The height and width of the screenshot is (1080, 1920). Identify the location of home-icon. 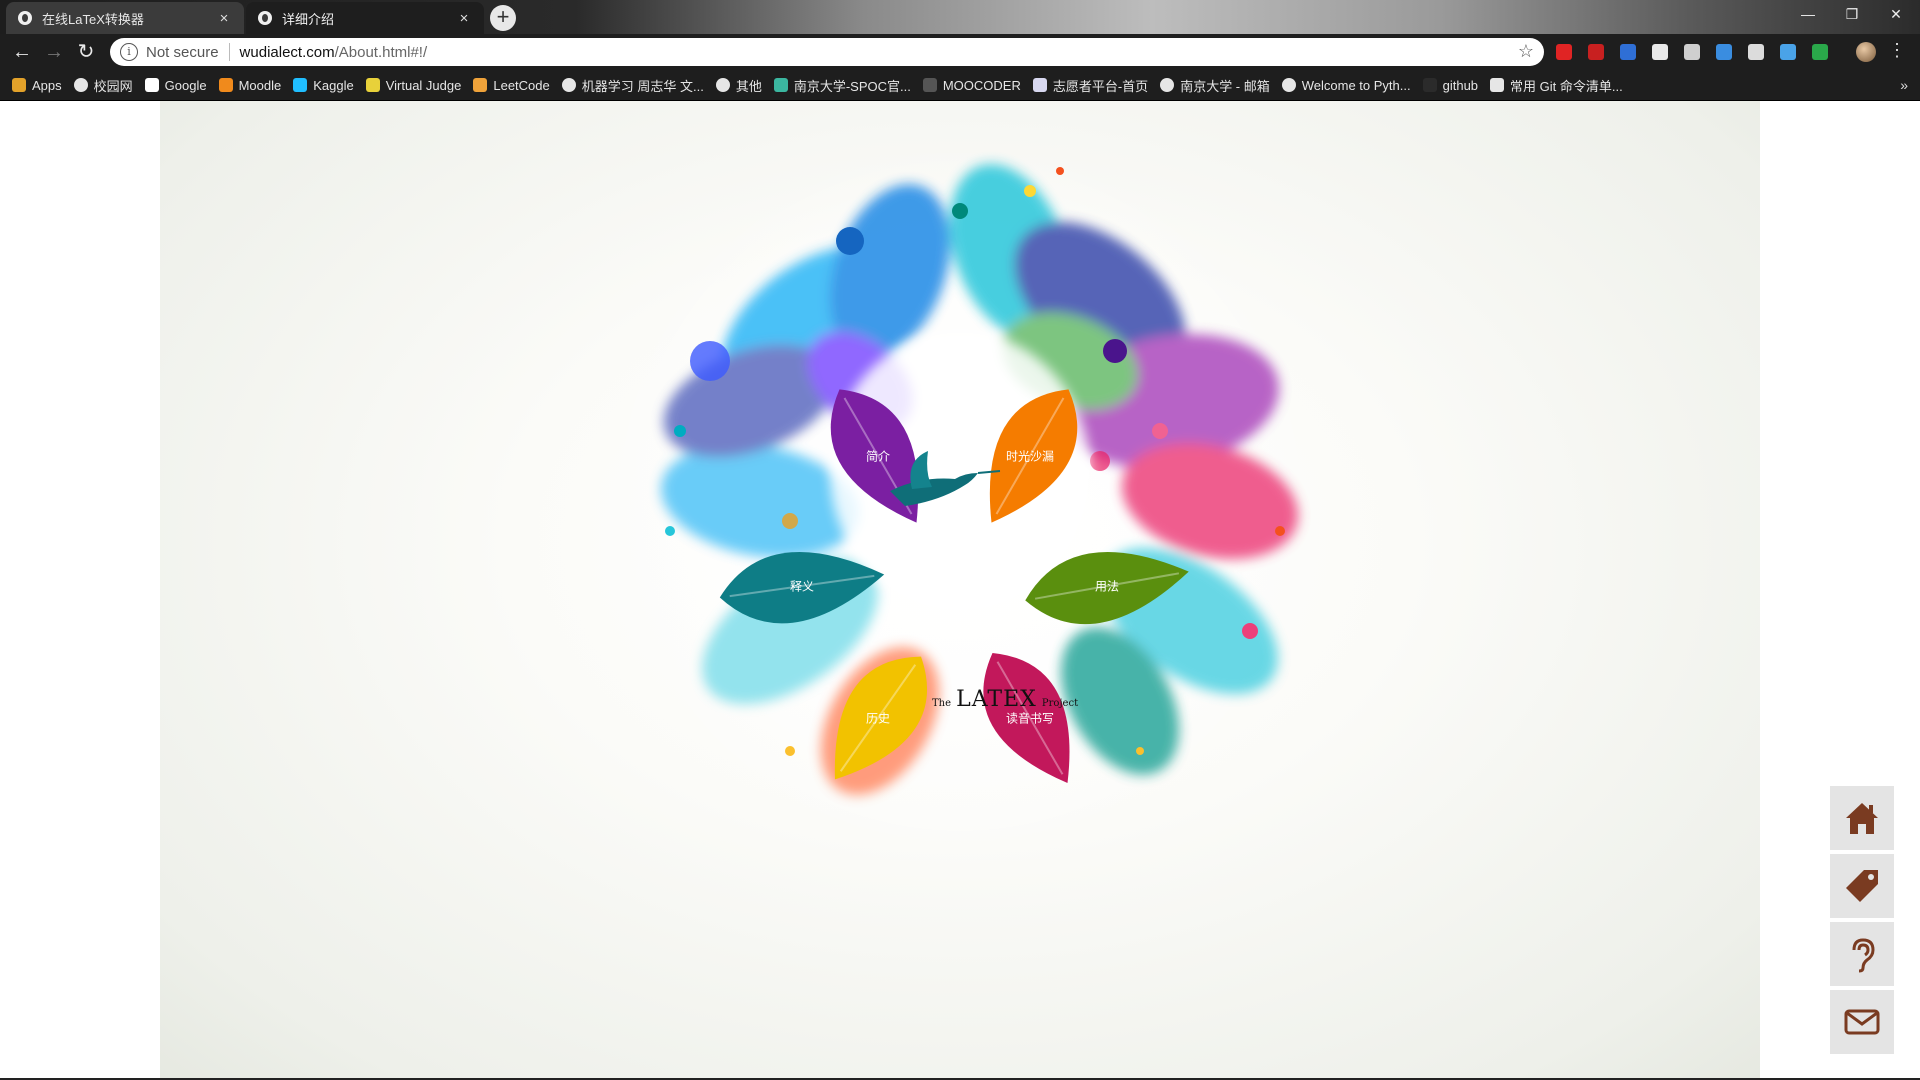
(1862, 818).